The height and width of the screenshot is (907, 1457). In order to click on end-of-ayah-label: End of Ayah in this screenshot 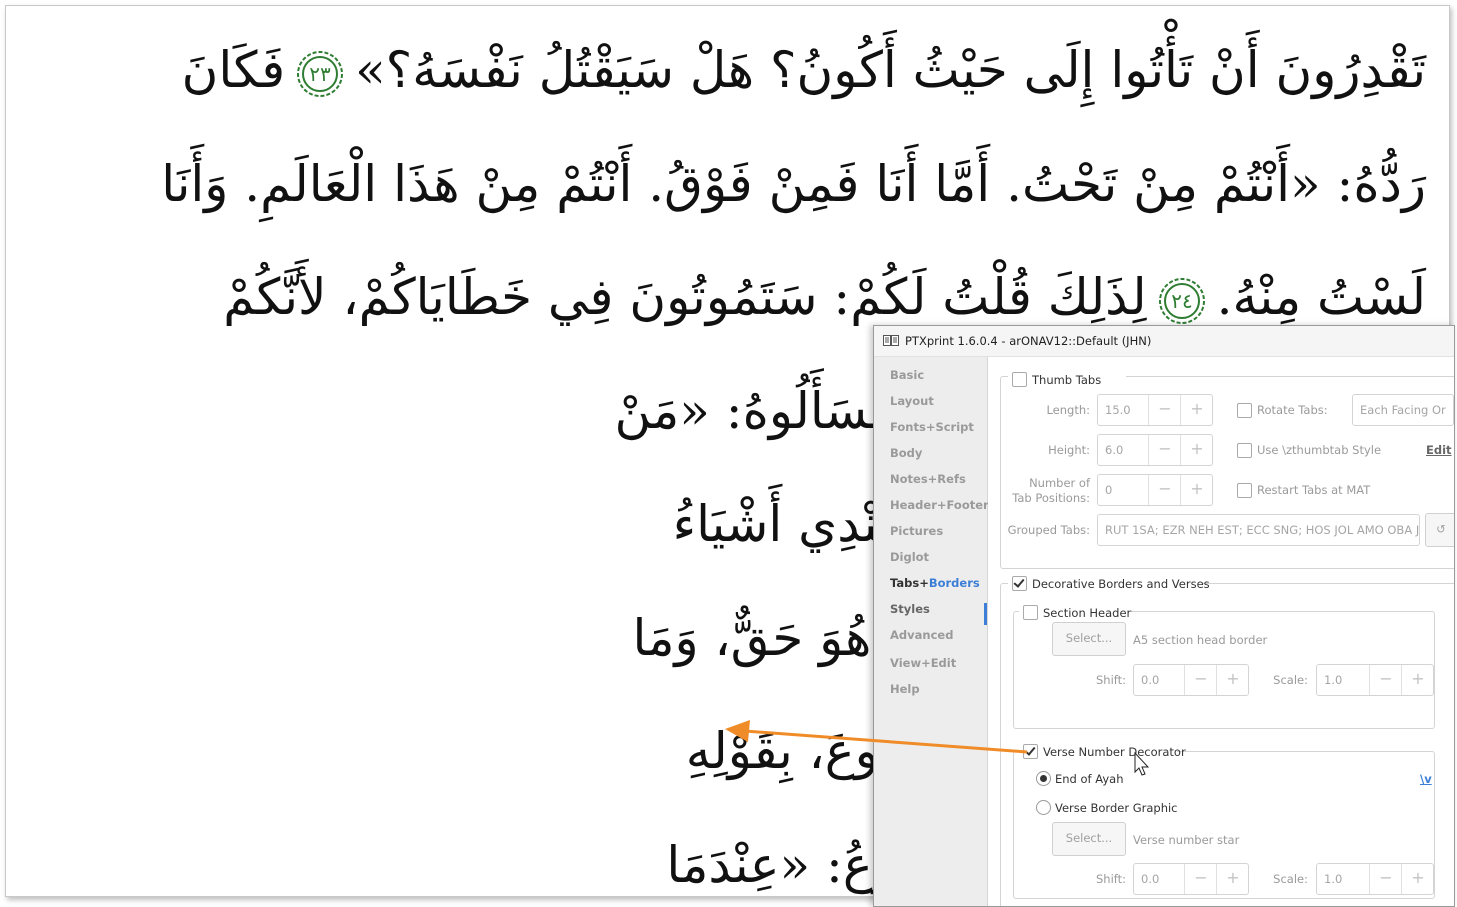, I will do `click(1089, 779)`.